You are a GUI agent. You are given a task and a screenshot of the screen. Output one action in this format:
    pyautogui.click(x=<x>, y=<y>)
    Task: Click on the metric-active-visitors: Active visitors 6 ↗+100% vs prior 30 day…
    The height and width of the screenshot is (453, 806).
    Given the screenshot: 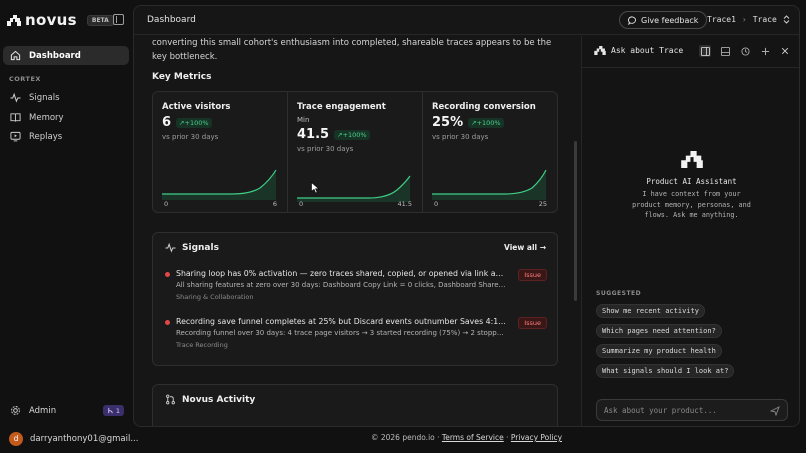 What is the action you would take?
    pyautogui.click(x=220, y=152)
    